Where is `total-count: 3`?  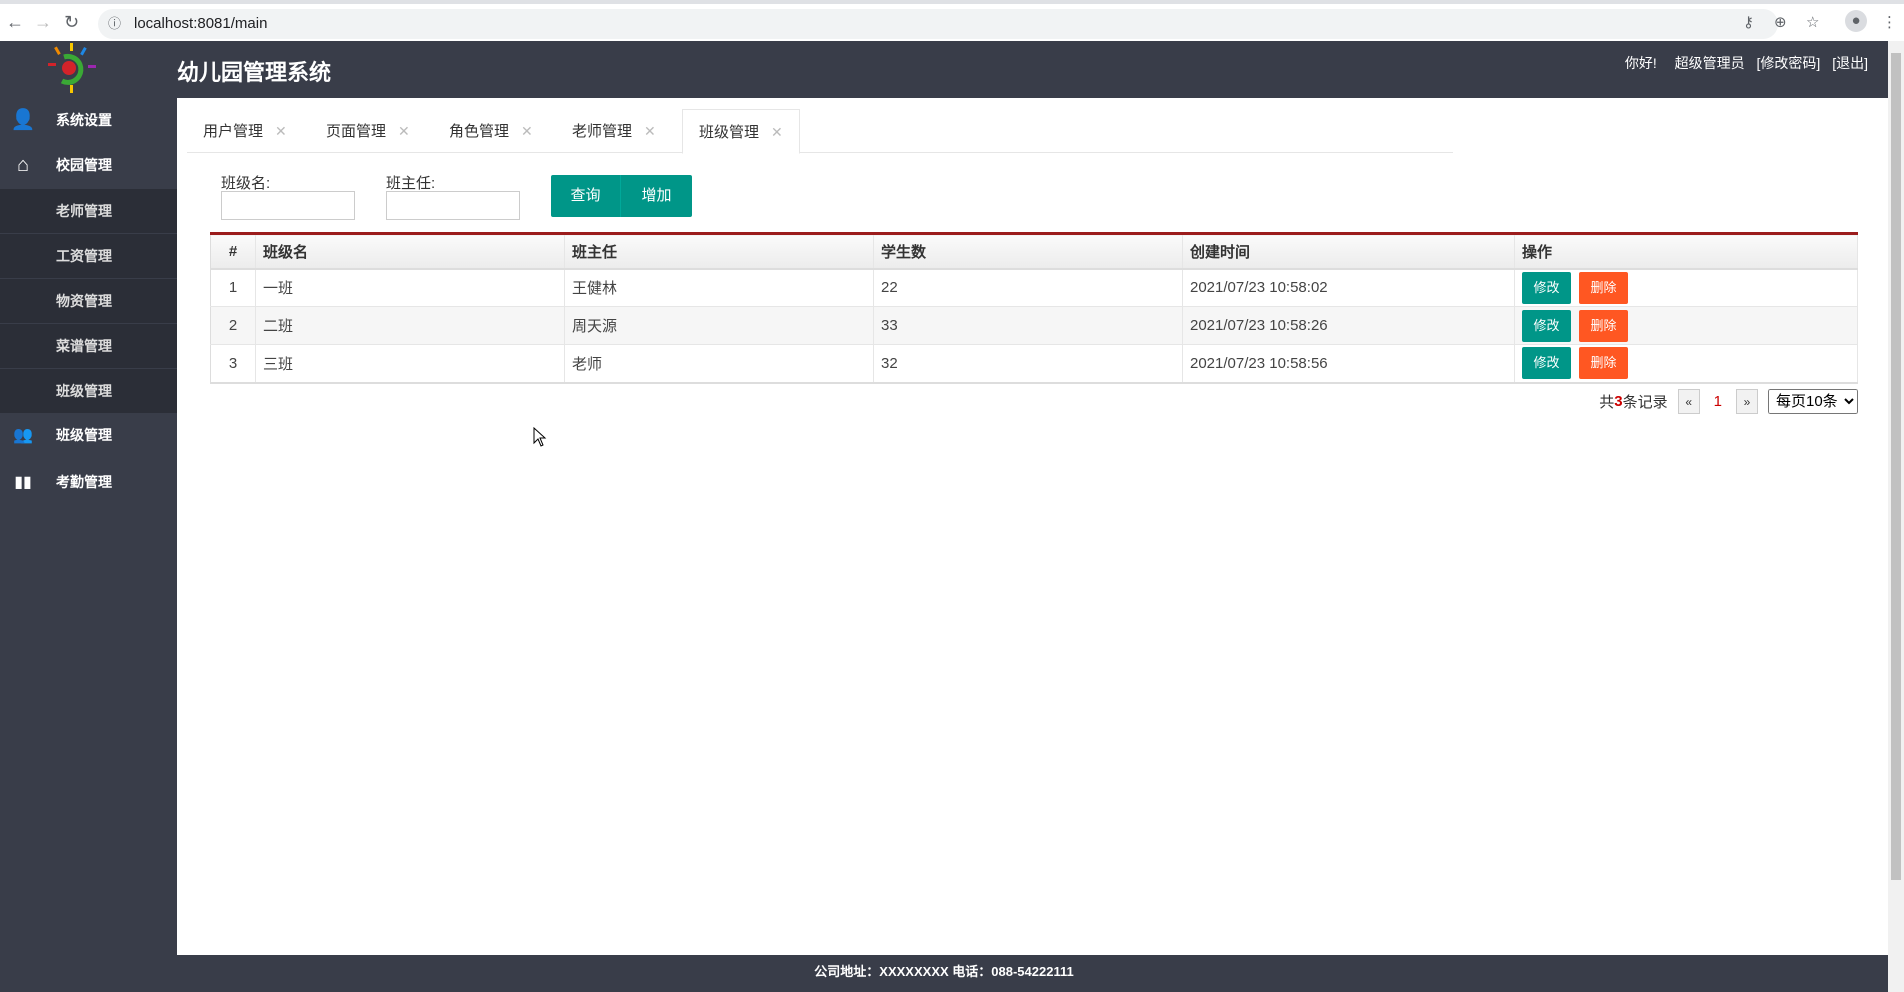
total-count: 3 is located at coordinates (1618, 401).